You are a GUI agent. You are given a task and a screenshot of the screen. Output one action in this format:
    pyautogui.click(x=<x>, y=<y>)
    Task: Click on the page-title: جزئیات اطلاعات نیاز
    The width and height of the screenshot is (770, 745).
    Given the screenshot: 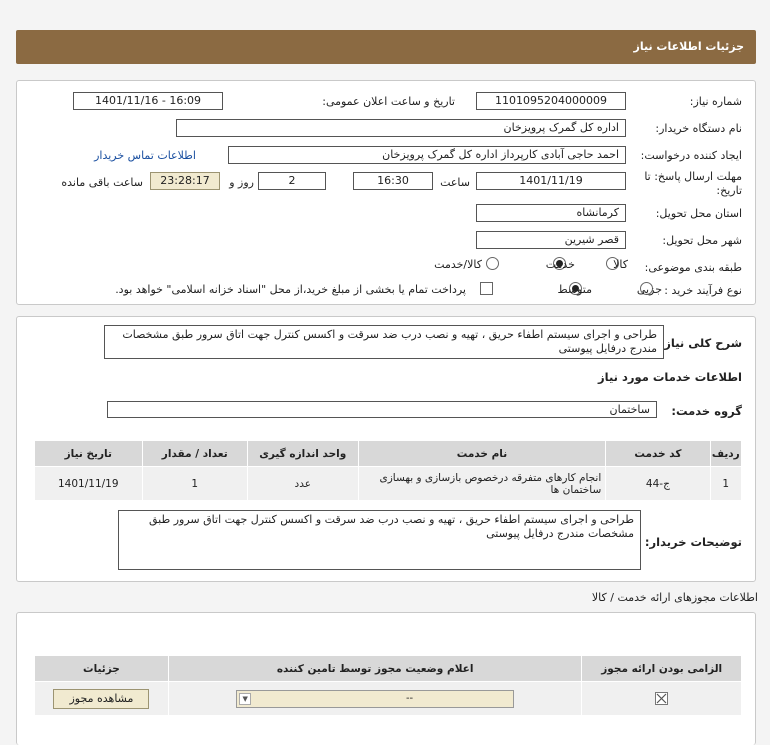 What is the action you would take?
    pyautogui.click(x=689, y=46)
    